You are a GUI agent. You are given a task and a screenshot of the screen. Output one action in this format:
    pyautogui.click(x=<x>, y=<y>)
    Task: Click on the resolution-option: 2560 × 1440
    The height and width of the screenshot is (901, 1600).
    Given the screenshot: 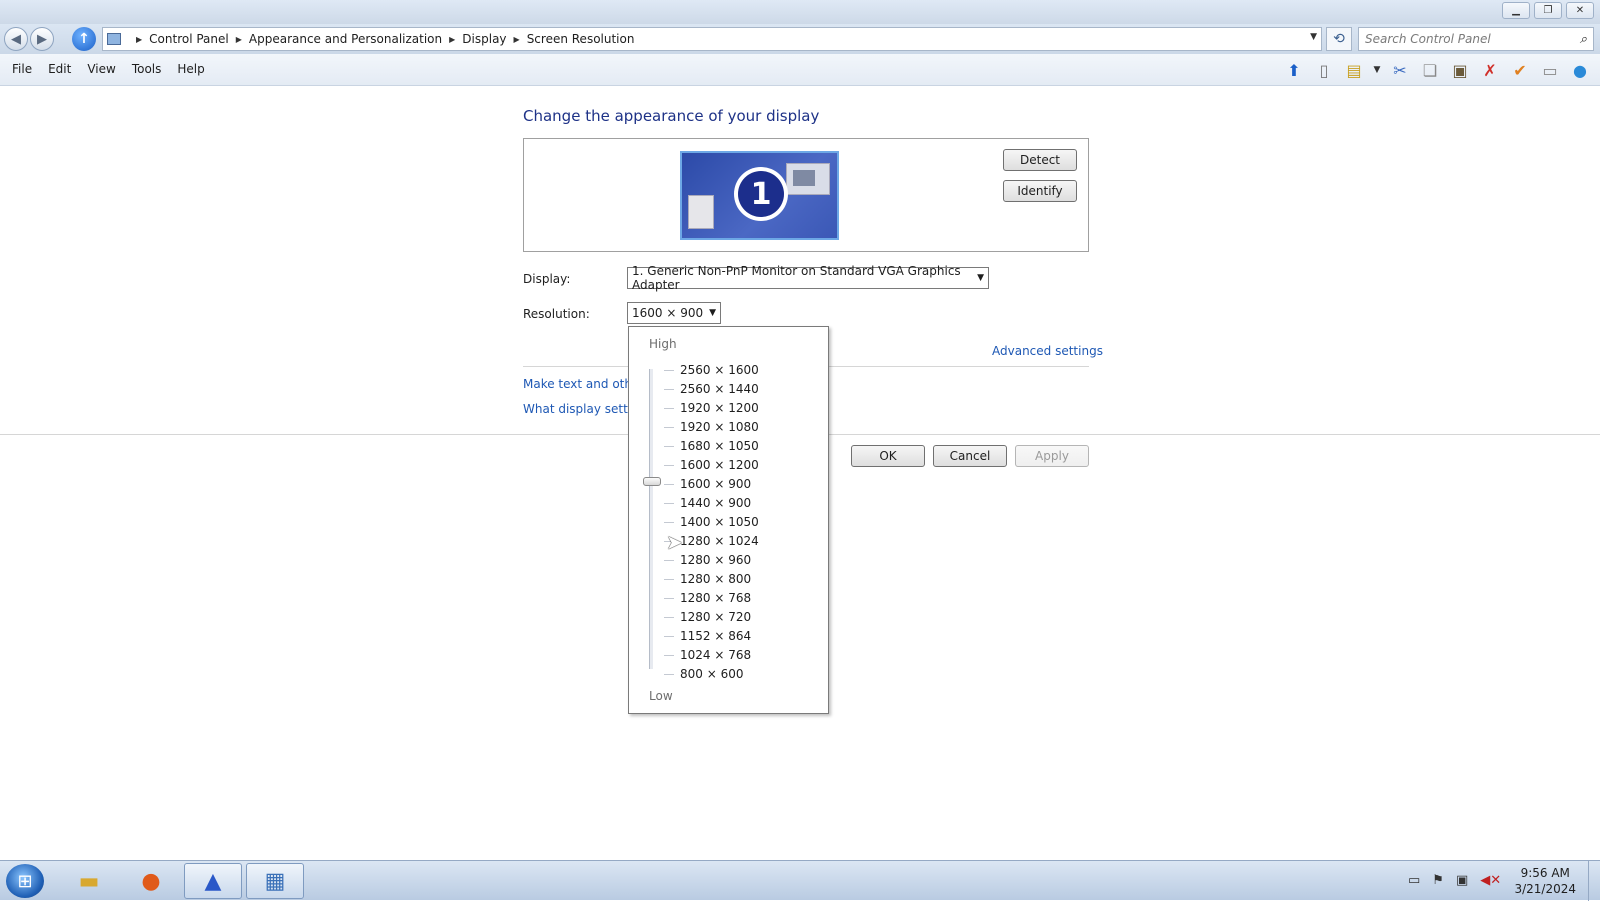 What is the action you would take?
    pyautogui.click(x=711, y=389)
    